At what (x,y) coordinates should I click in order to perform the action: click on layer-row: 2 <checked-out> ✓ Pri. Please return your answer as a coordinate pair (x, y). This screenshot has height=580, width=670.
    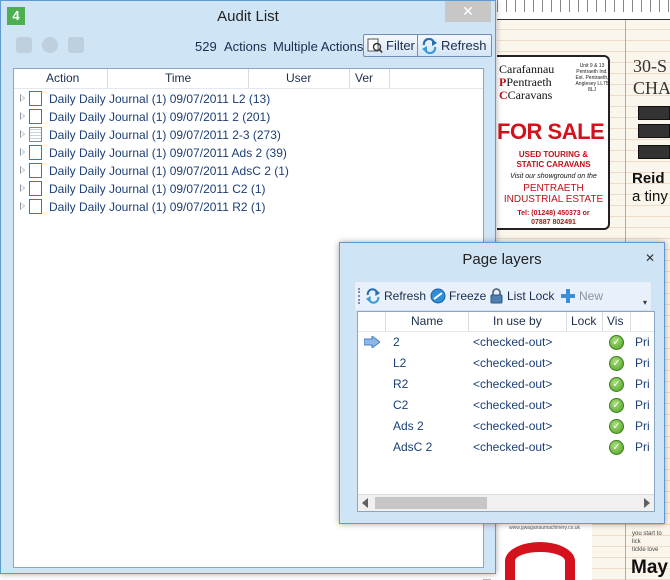
    Looking at the image, I should click on (506, 342).